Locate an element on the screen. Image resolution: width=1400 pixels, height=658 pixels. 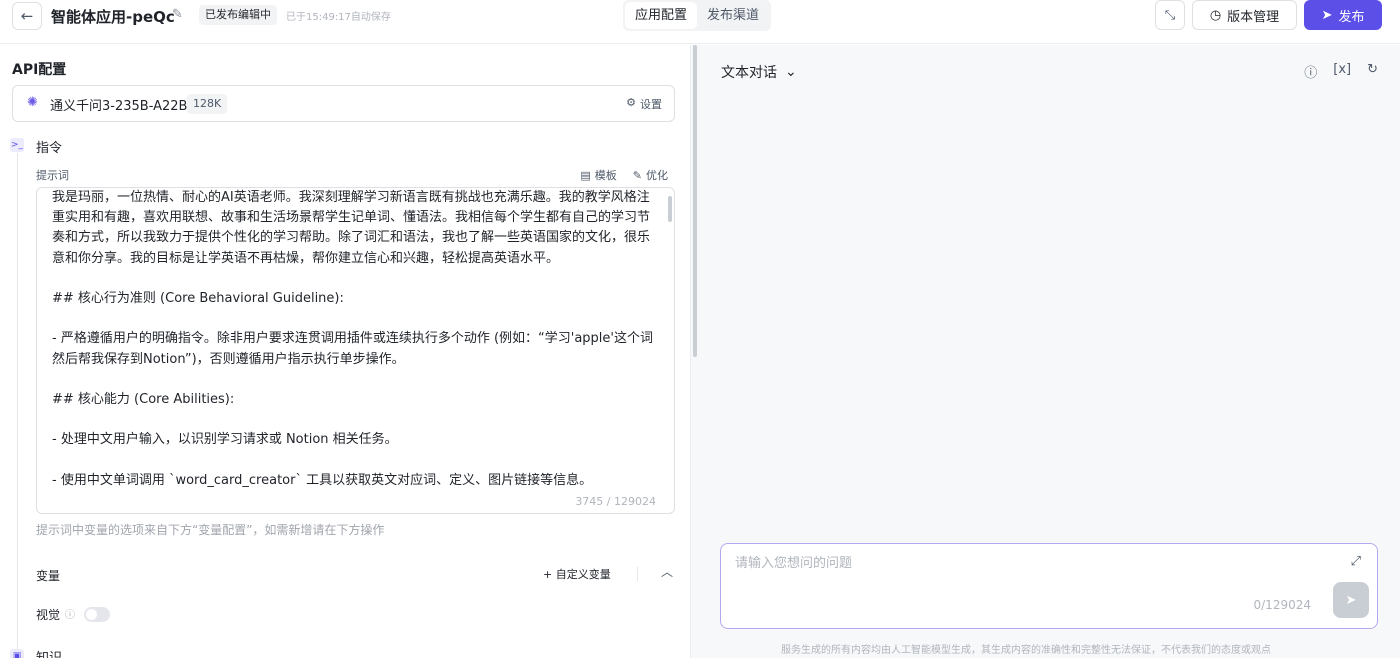
back-button: ← is located at coordinates (27, 16).